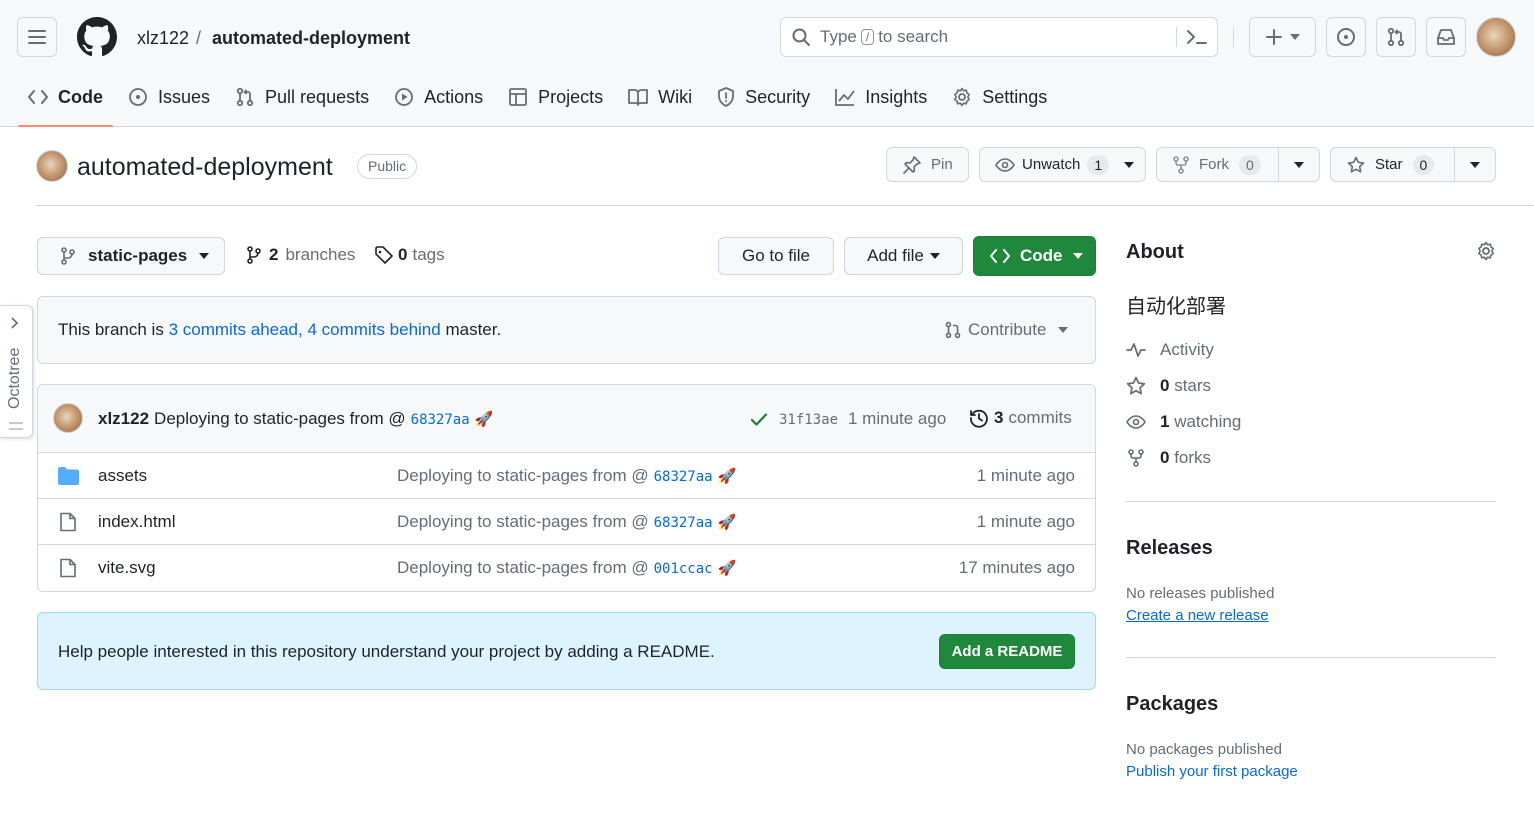 This screenshot has width=1534, height=813. Describe the element at coordinates (1197, 615) in the screenshot. I see `create-release-link: Create a new release` at that location.